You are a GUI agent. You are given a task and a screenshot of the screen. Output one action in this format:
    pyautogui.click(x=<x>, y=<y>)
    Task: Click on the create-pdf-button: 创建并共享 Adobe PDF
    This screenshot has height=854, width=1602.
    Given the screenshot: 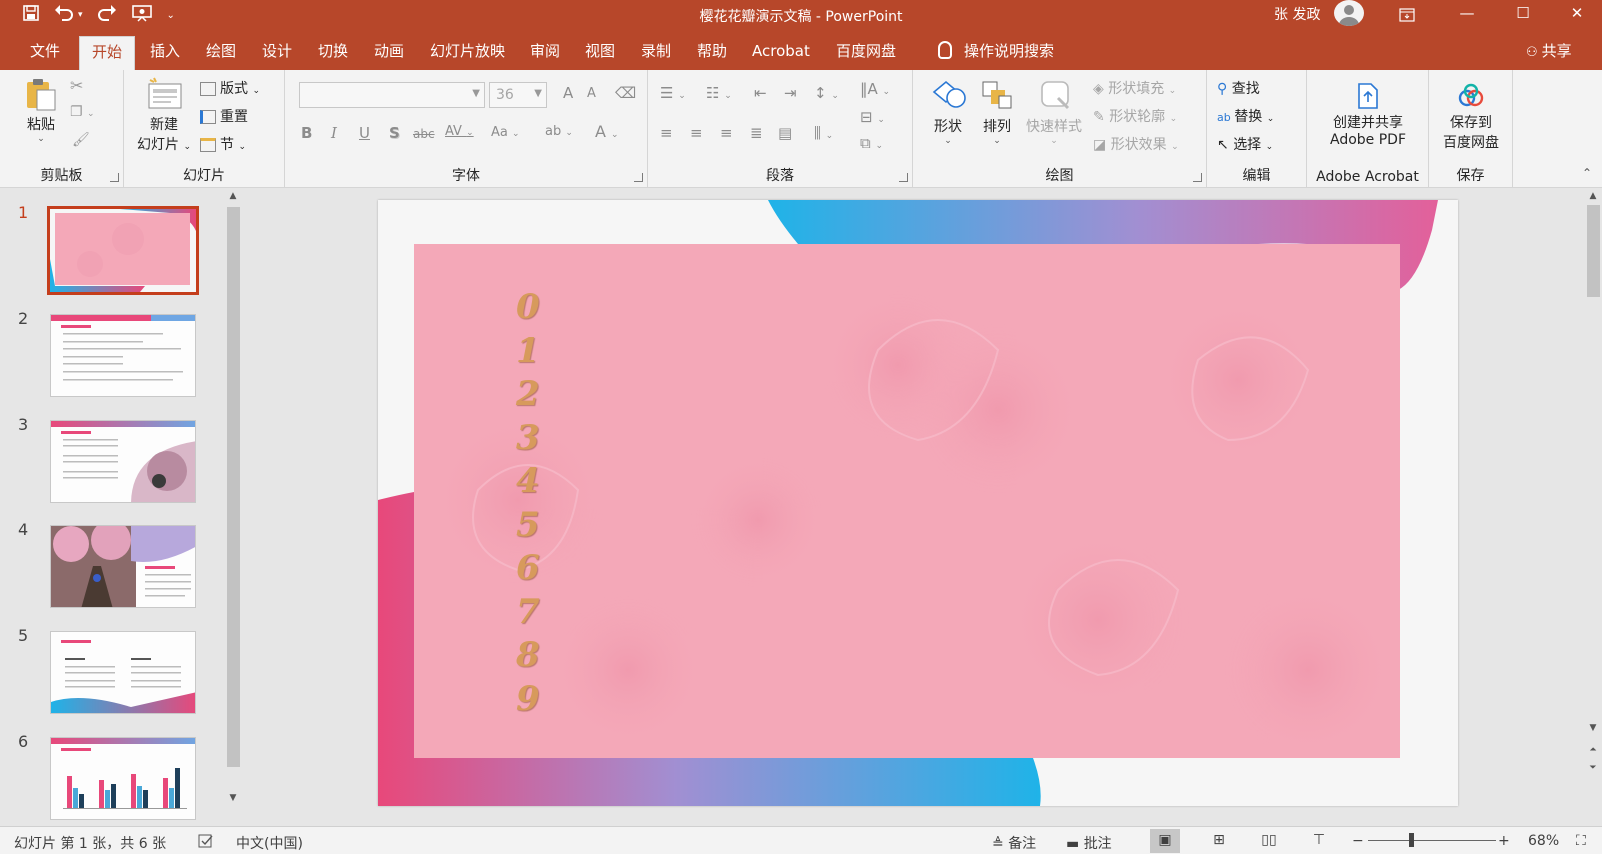 What is the action you would take?
    pyautogui.click(x=1368, y=115)
    